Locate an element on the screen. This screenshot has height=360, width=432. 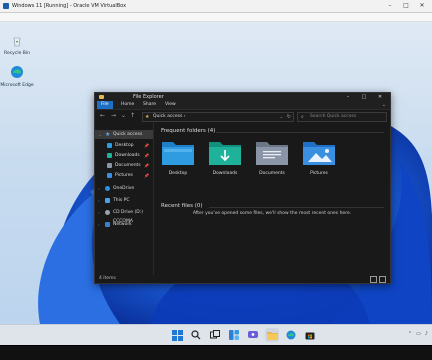
taskbar: ⌃ ▭ ♪ is located at coordinates (216, 334).